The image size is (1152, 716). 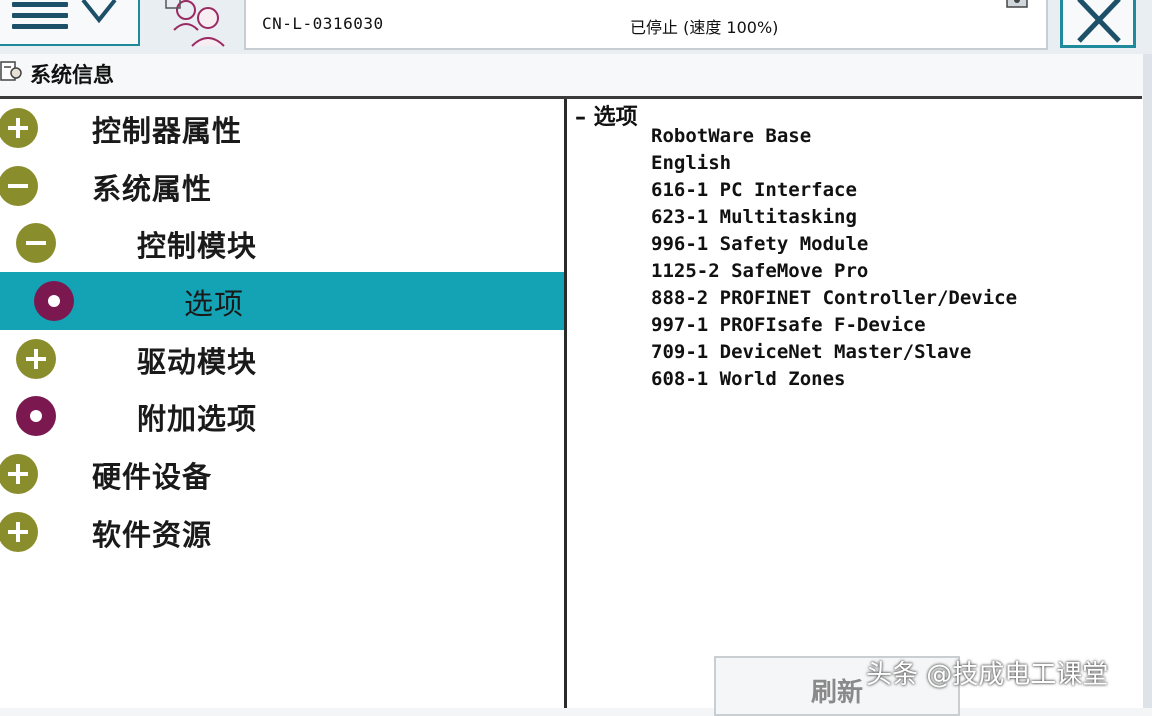 I want to click on controller-status: 已停止 (速度 100%), so click(x=704, y=27).